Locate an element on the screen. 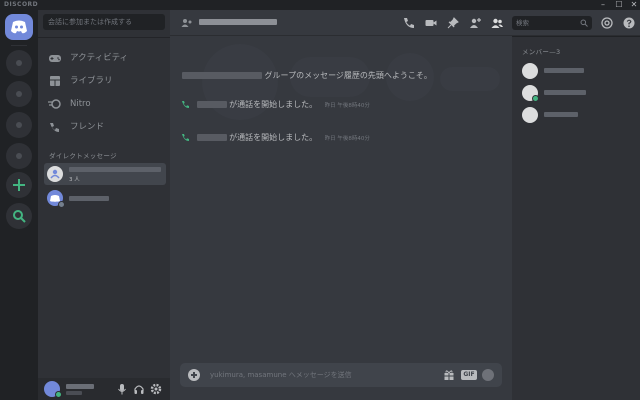  nav-nitro: Nitro is located at coordinates (104, 104).